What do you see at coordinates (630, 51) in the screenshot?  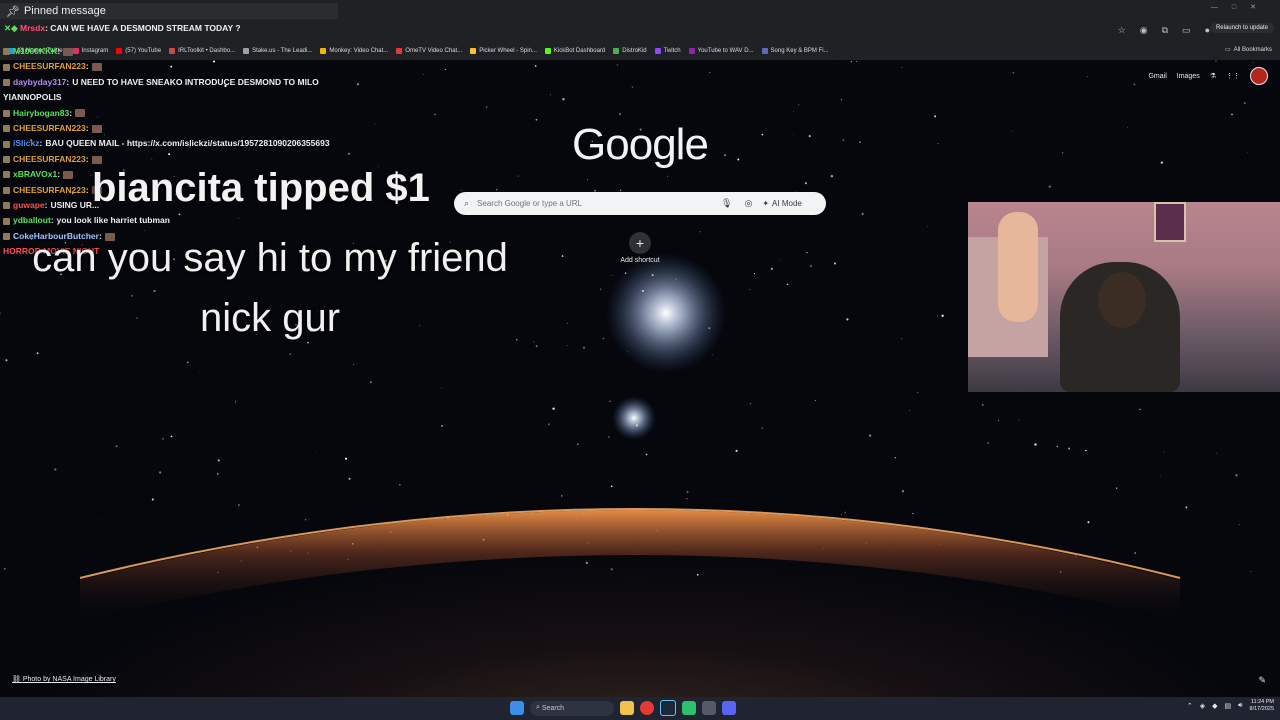 I see `bookmark-item: DistroKid` at bounding box center [630, 51].